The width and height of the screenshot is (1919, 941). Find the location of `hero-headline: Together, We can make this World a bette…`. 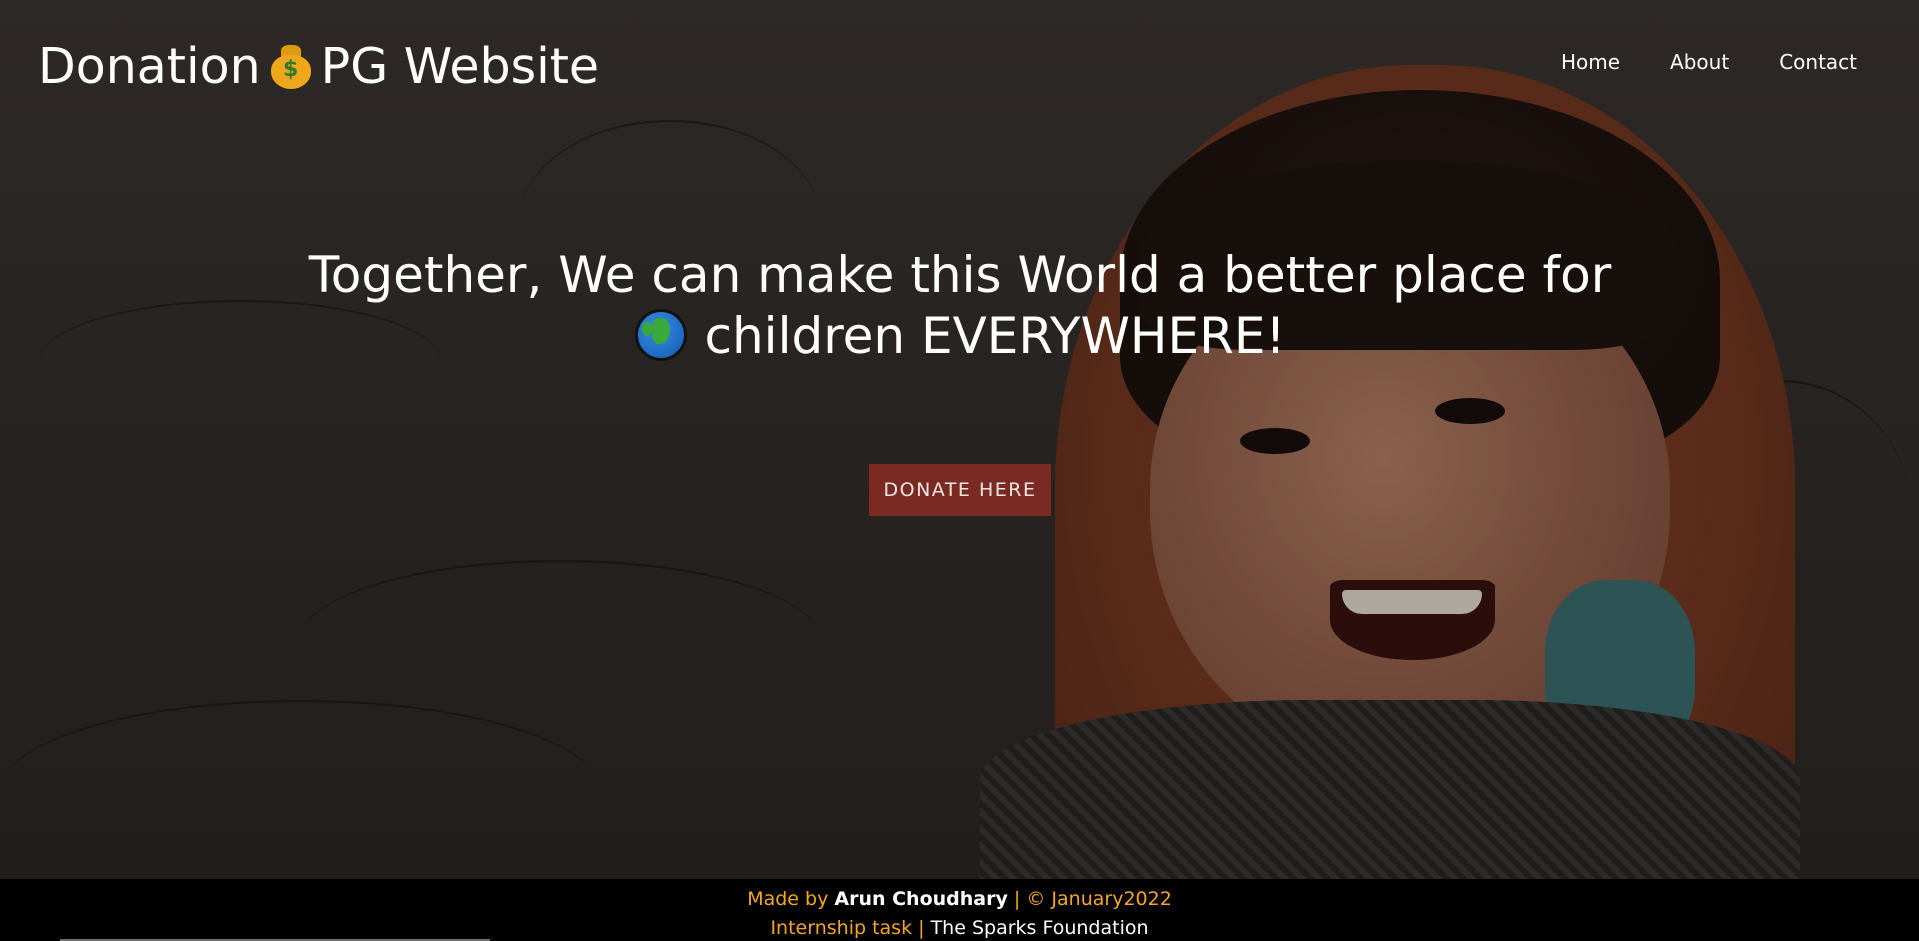

hero-headline: Together, We can make this World a bette… is located at coordinates (960, 306).